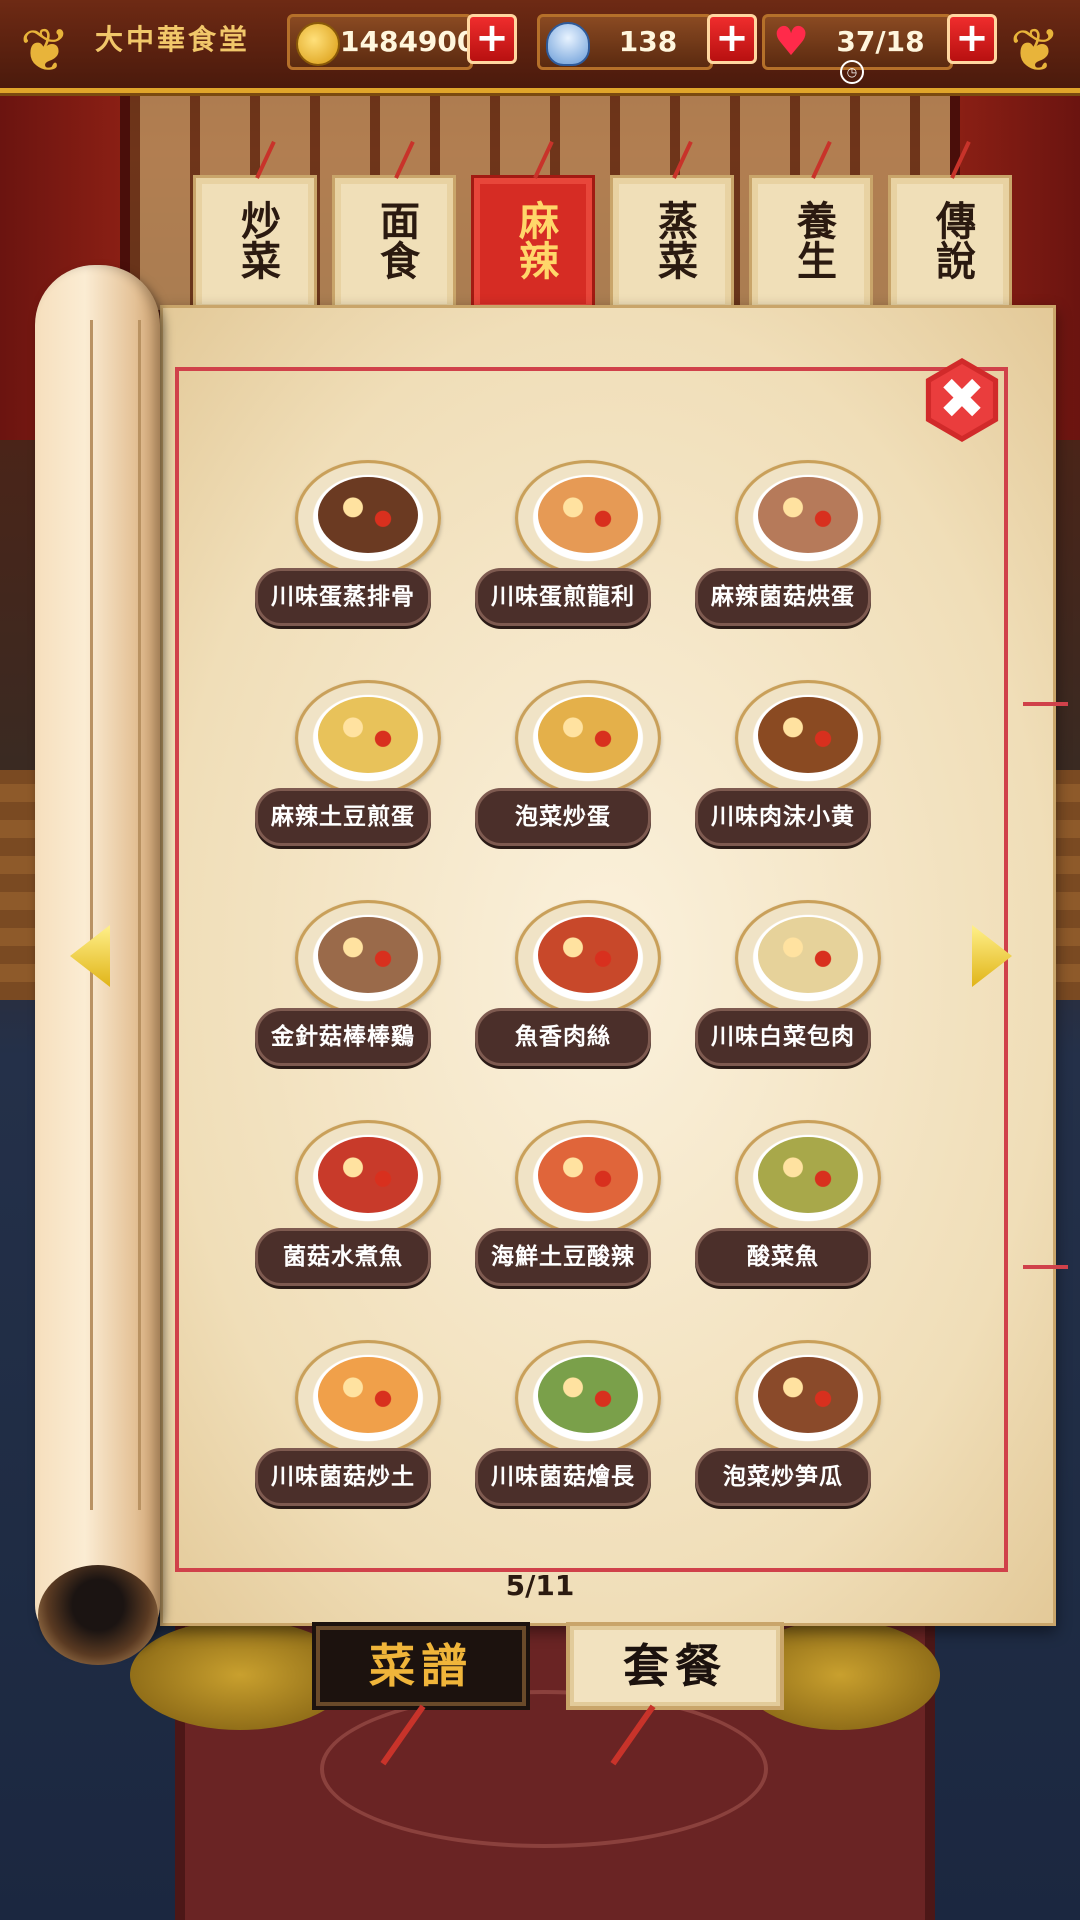  I want to click on stamina-value: 37/18, so click(880, 41).